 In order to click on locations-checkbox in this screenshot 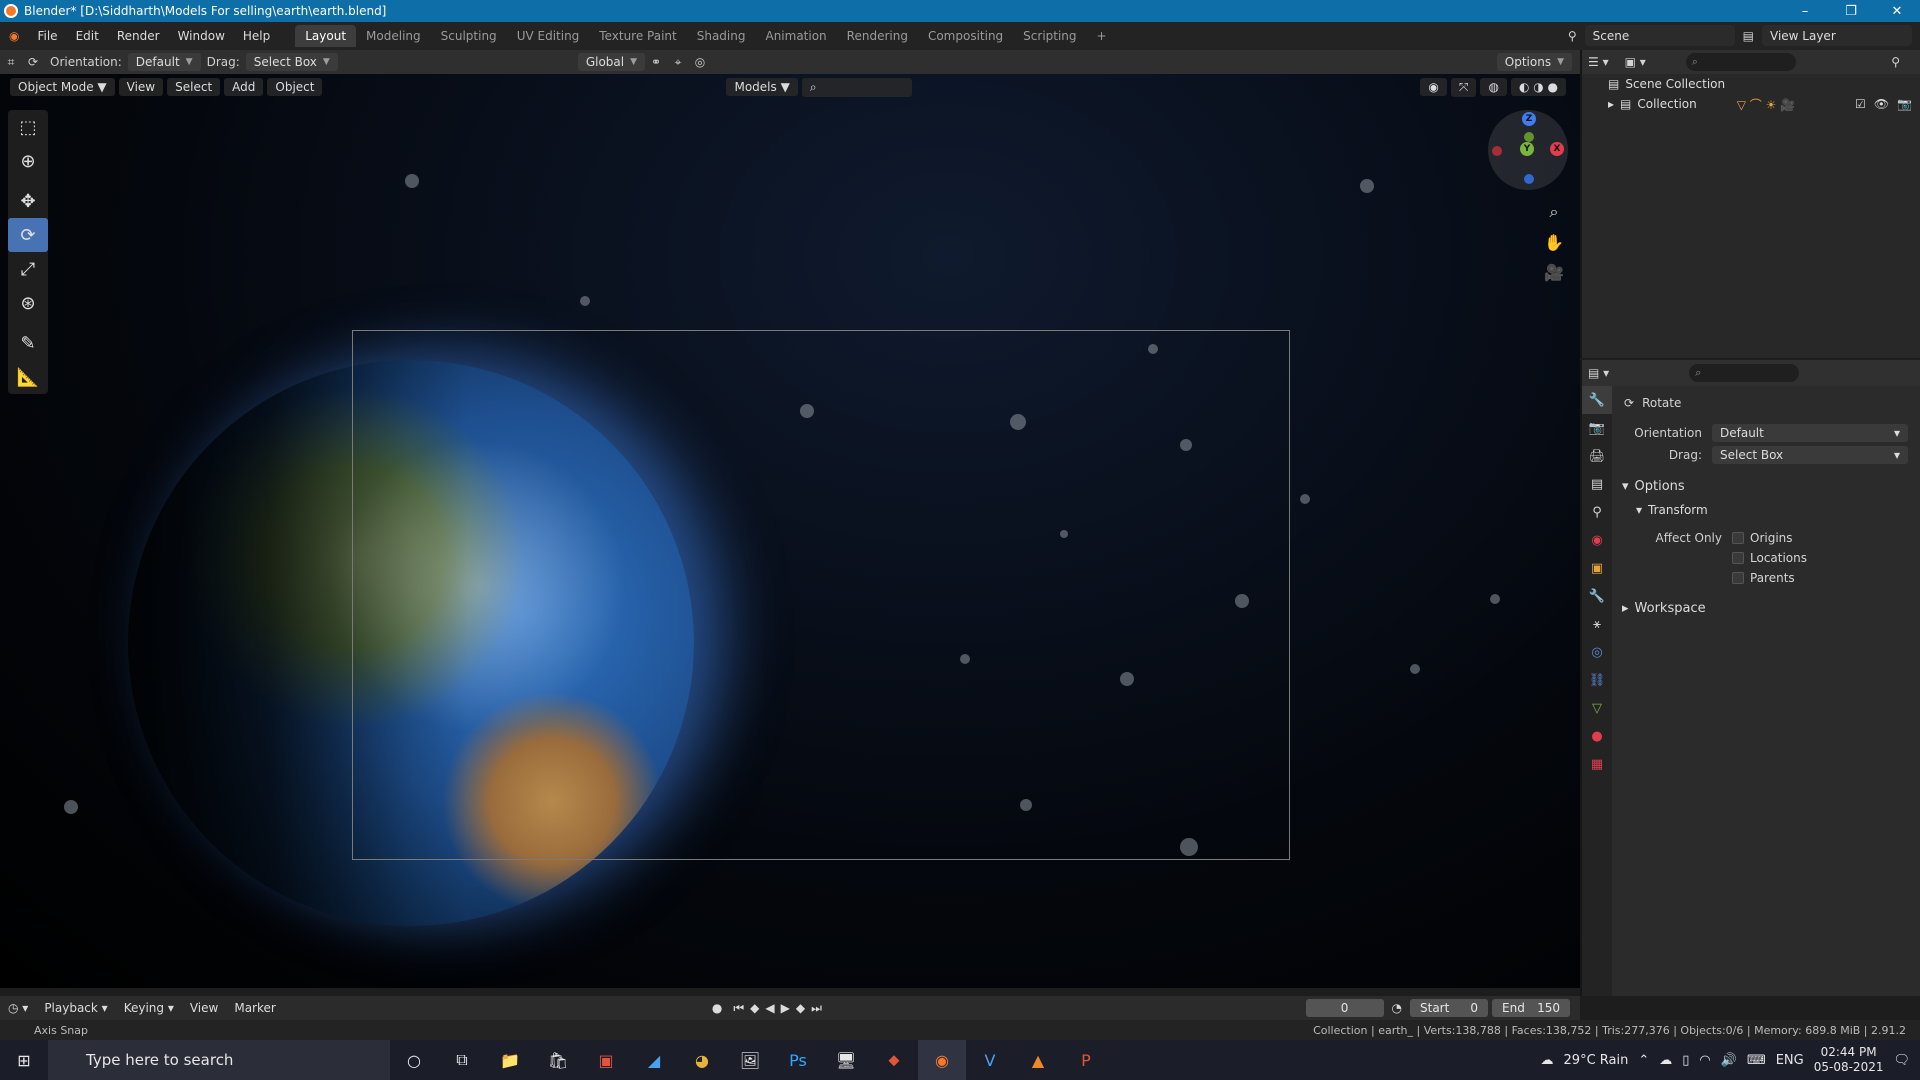, I will do `click(1738, 558)`.